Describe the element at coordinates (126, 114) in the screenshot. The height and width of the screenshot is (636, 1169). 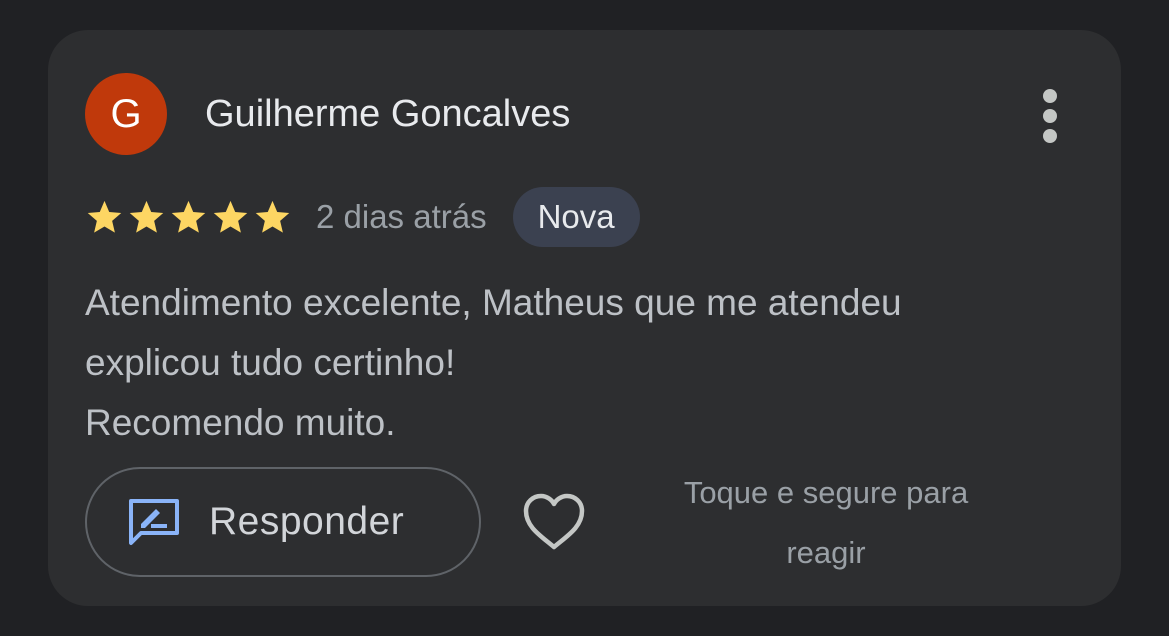
I see `avatar: G` at that location.